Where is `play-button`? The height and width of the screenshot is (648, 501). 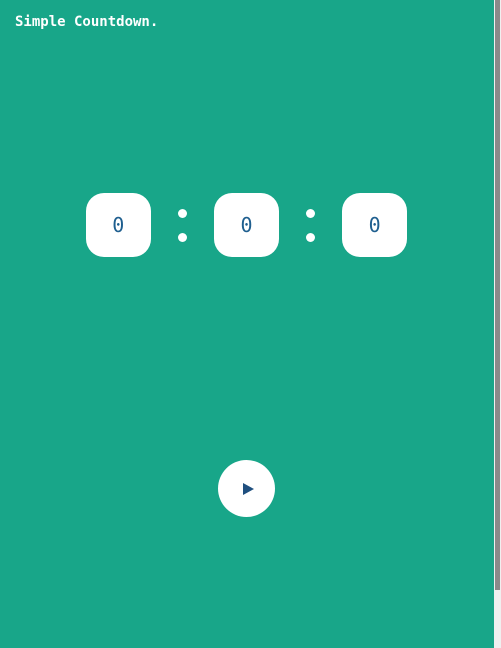
play-button is located at coordinates (246, 488).